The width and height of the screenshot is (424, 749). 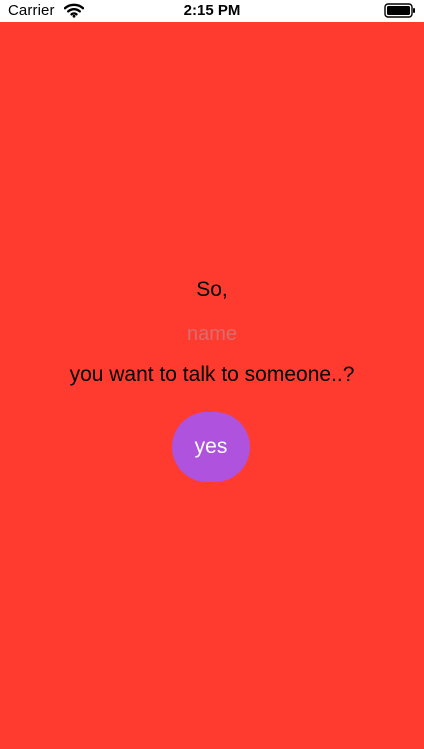 I want to click on status-bar: Carrier 2:15 PM, so click(x=212, y=11).